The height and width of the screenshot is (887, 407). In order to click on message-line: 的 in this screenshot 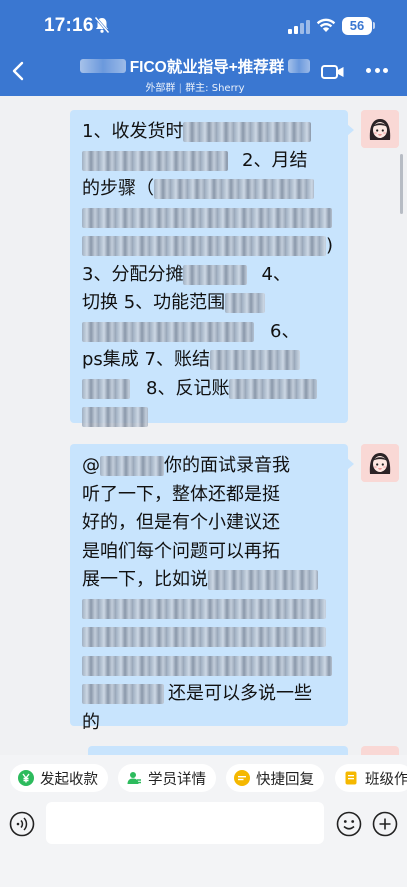, I will do `click(91, 722)`.